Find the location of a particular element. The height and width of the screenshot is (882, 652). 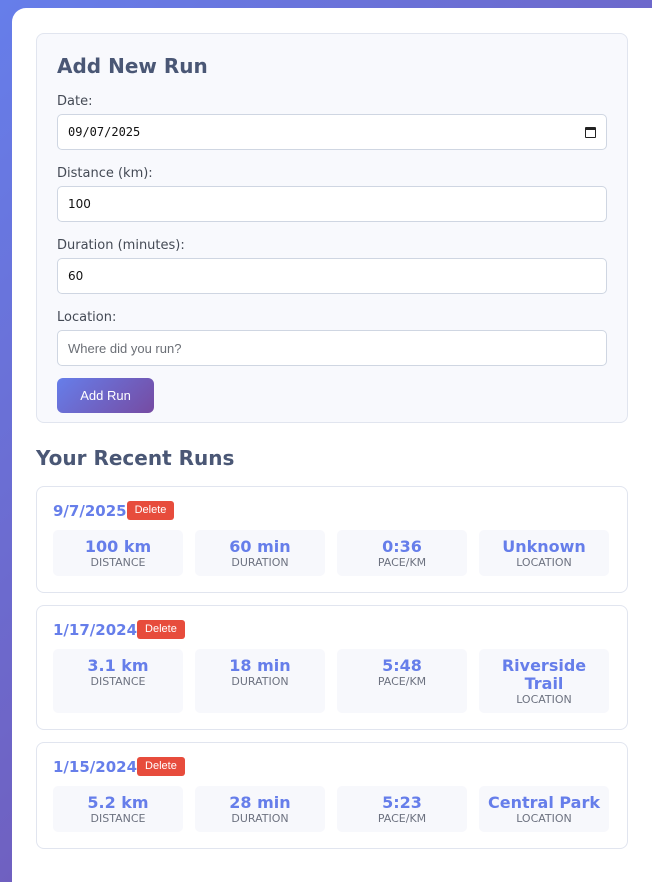

stat-distance: 3.1 km DISTANCE is located at coordinates (118, 681).